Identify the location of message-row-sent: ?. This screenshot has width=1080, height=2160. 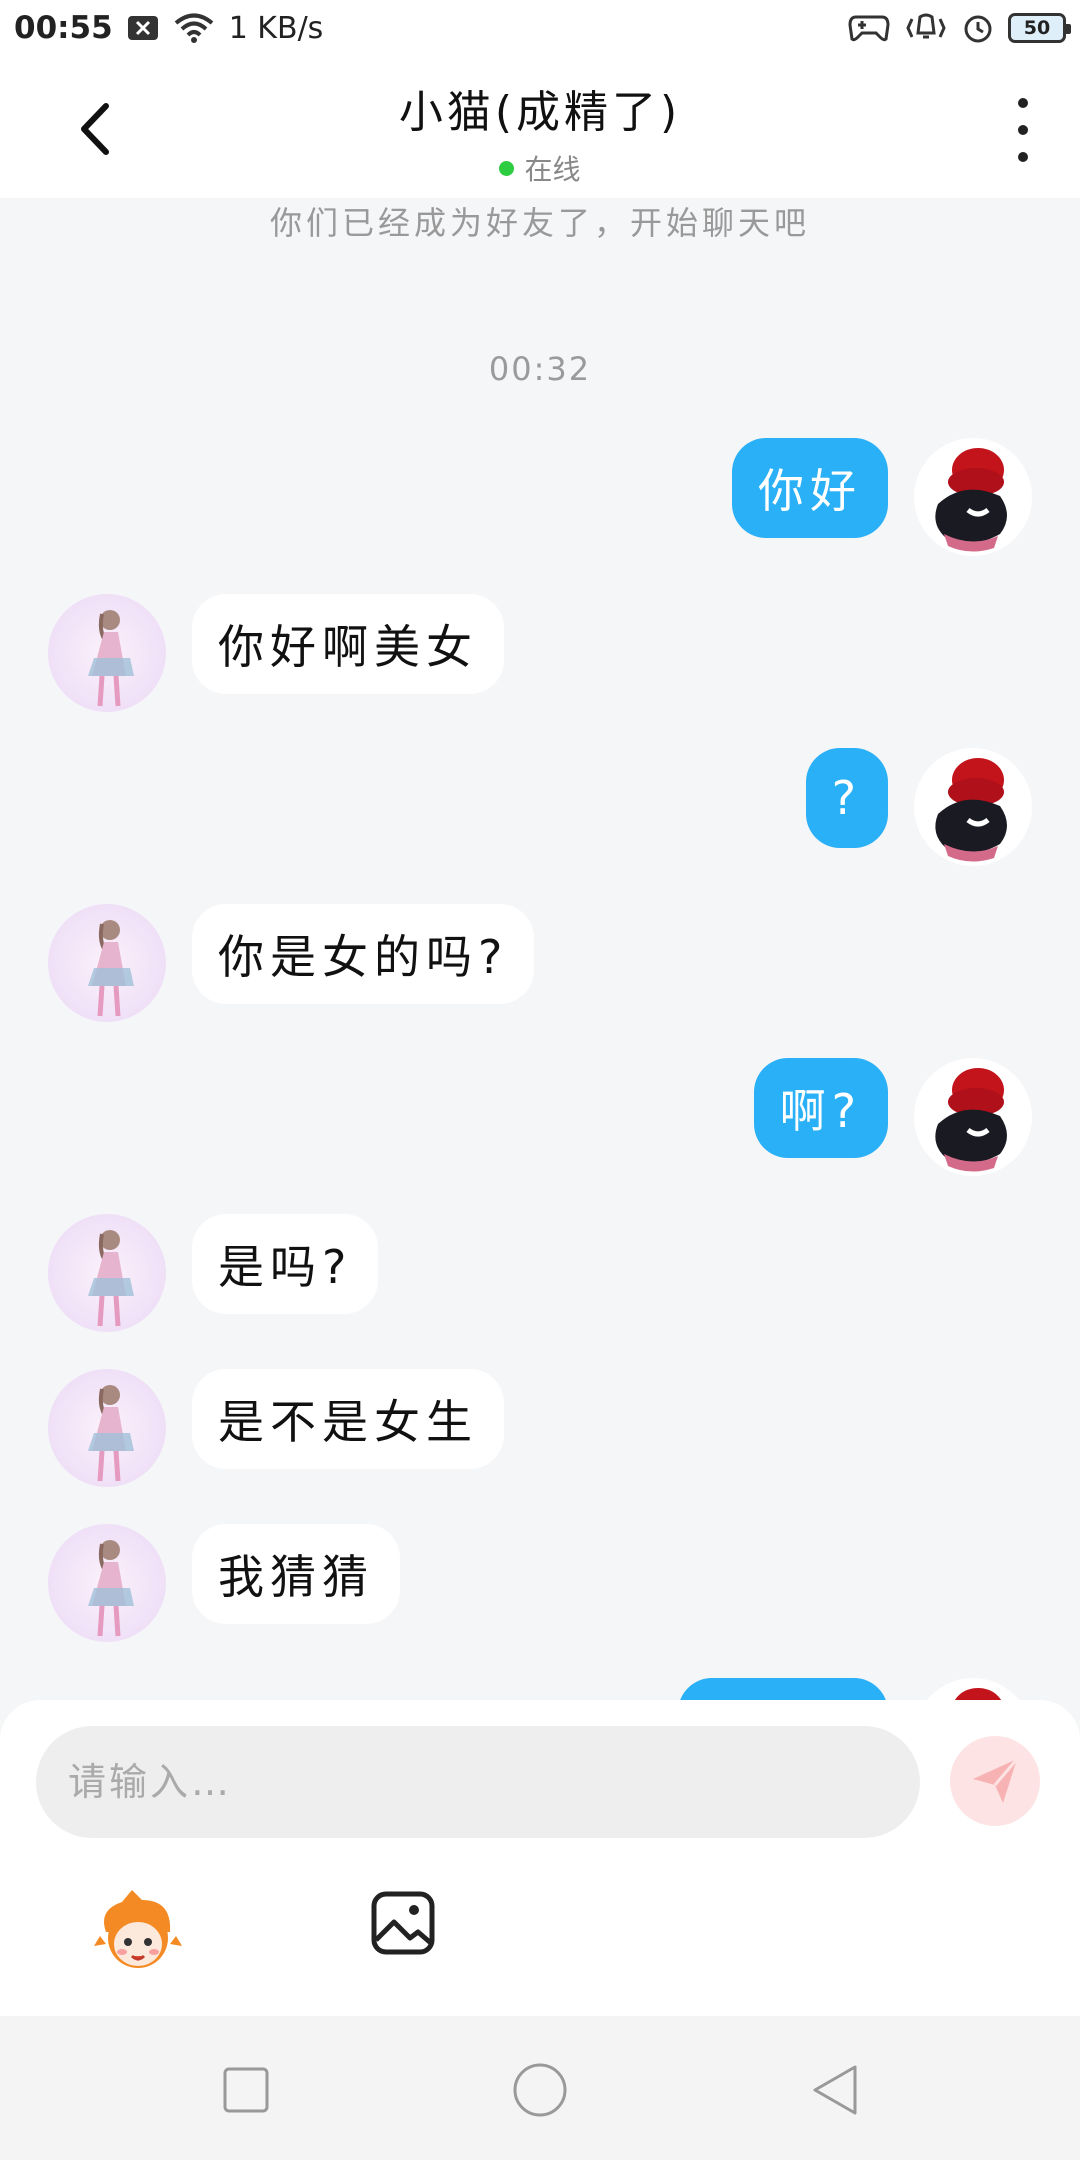
(540, 808).